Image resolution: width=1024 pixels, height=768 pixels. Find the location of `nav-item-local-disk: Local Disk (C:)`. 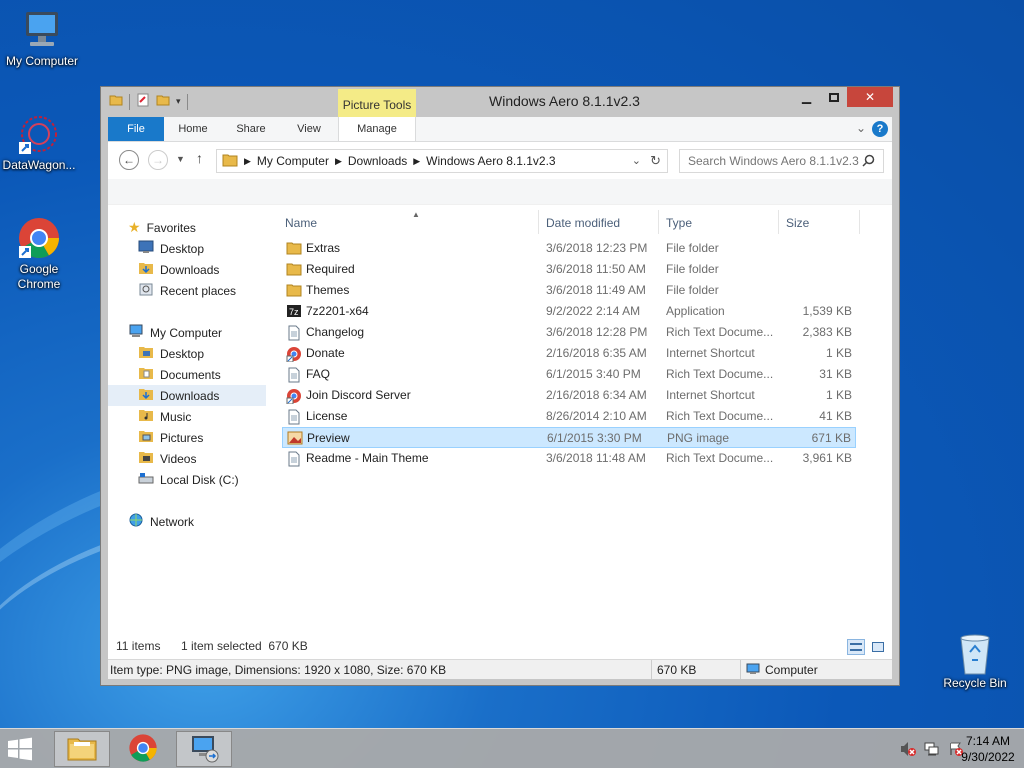

nav-item-local-disk: Local Disk (C:) is located at coordinates (188, 479).